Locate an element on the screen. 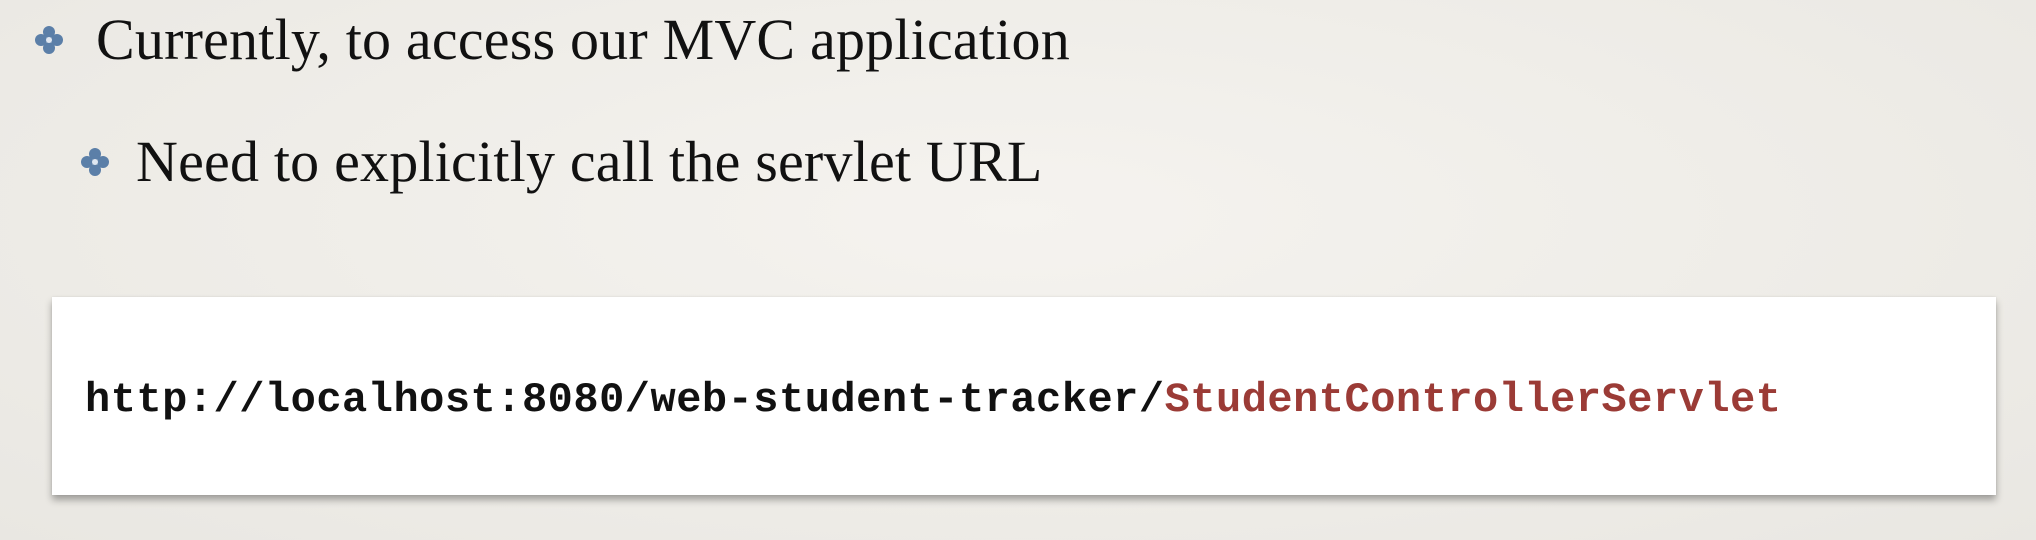  bullet-item-1: Currently, to access our MVC application is located at coordinates (552, 40).